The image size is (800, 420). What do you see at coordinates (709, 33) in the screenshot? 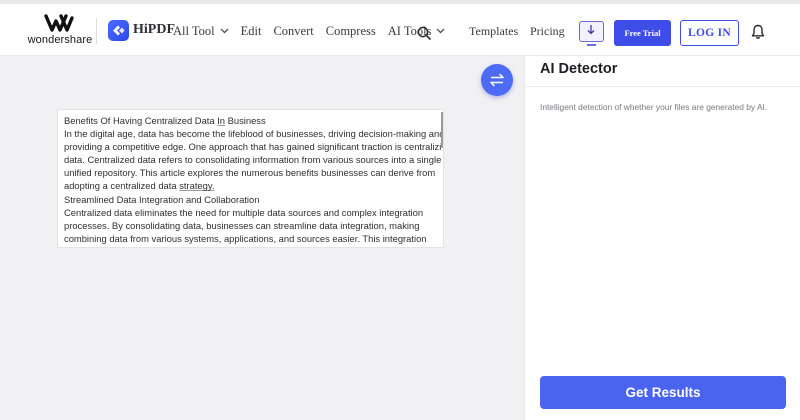
I see `login-button: LOG IN` at bounding box center [709, 33].